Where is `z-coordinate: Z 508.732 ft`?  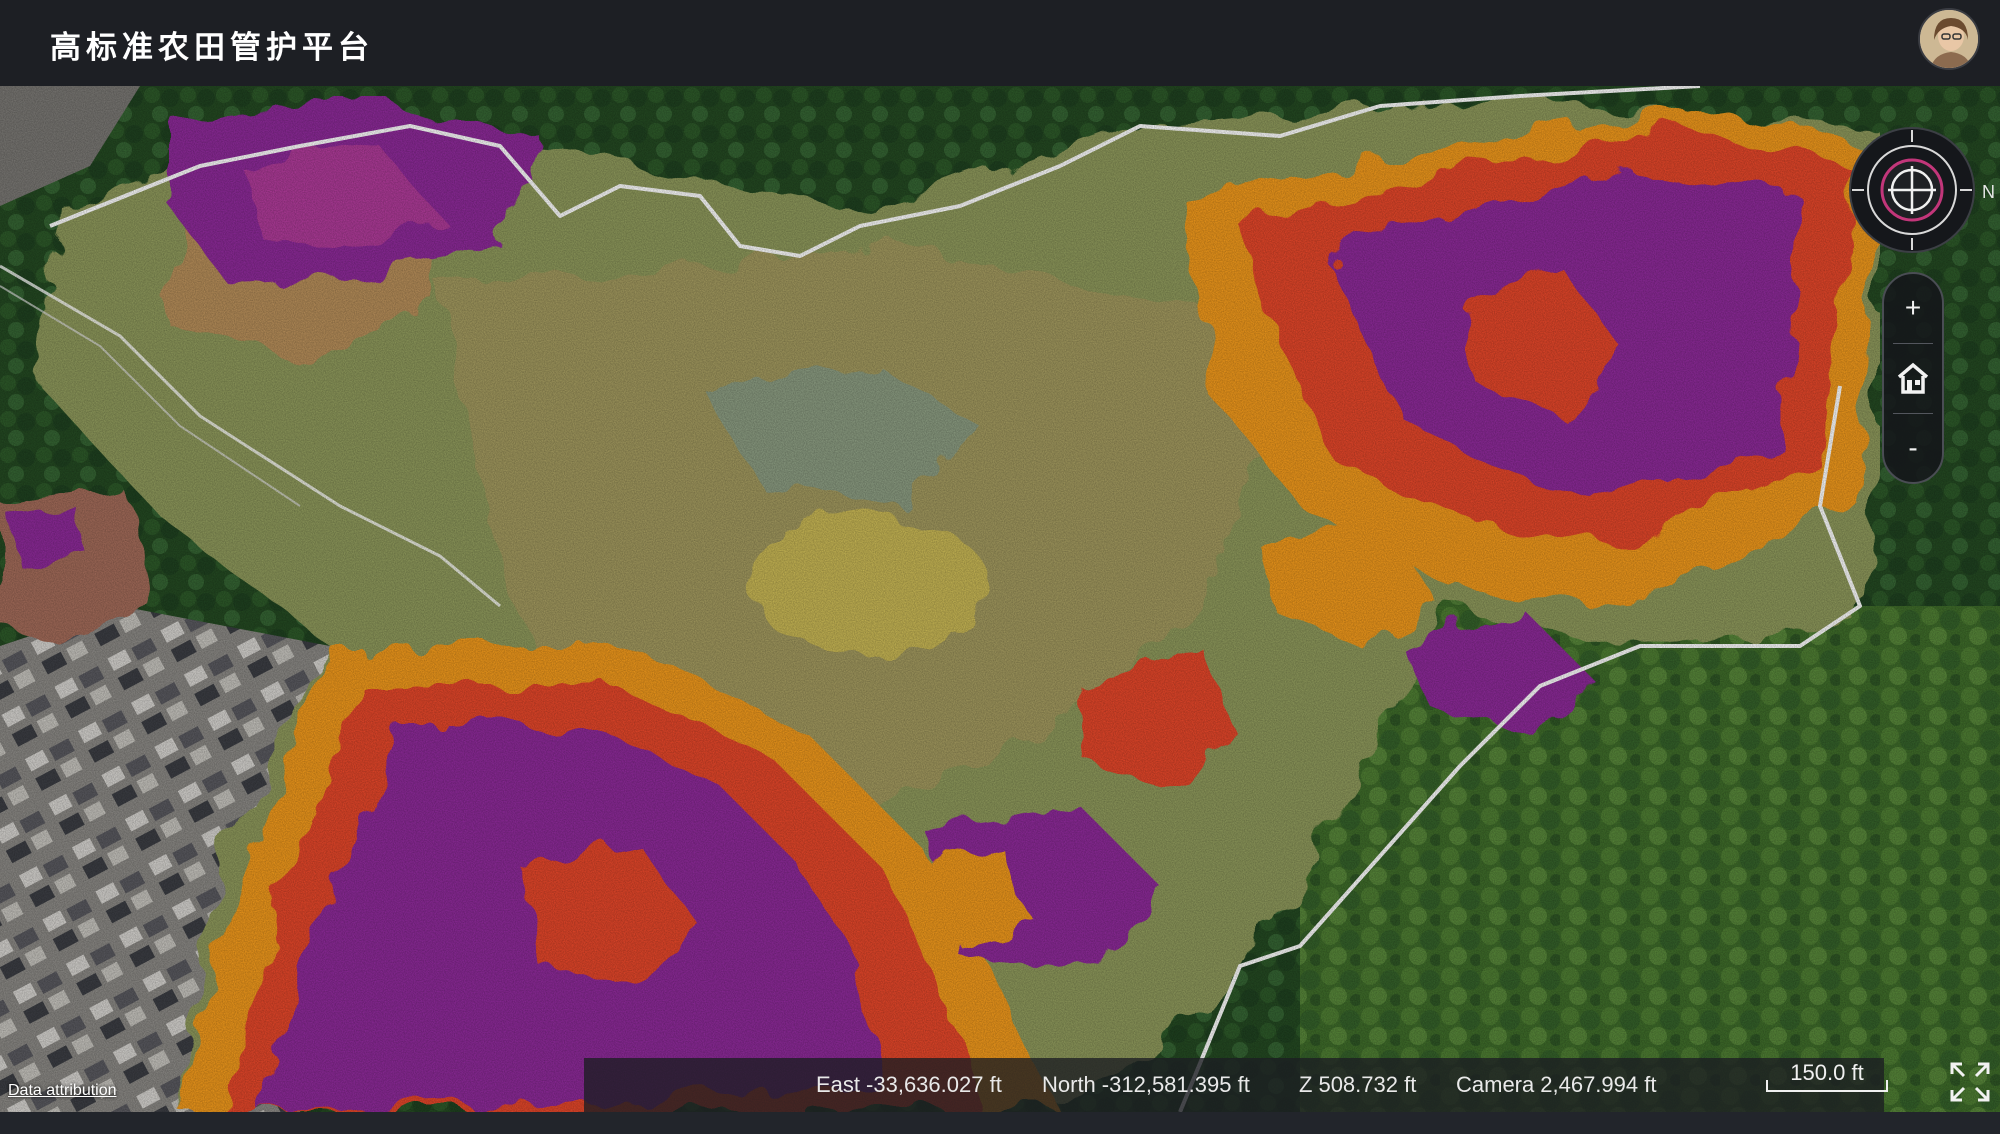
z-coordinate: Z 508.732 ft is located at coordinates (1358, 1084).